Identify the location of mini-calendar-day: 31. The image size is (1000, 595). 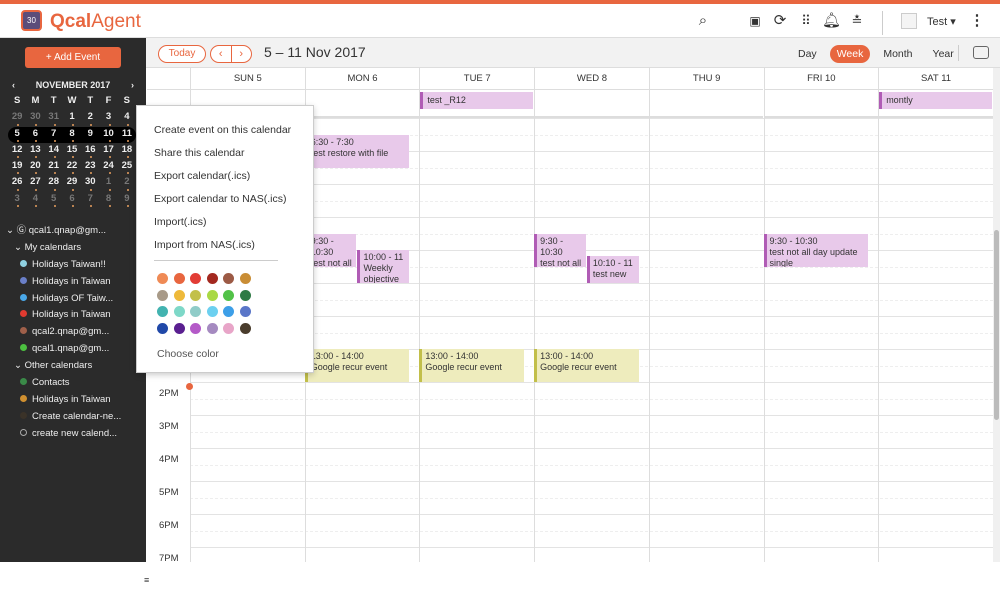
(54, 118).